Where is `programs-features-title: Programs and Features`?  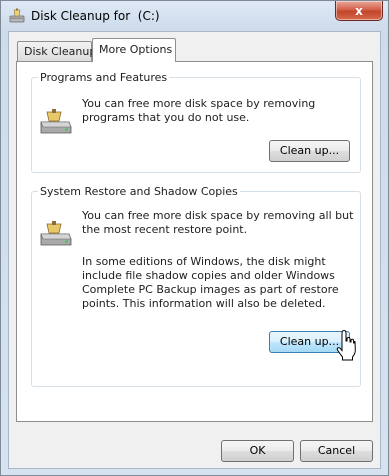 programs-features-title: Programs and Features is located at coordinates (104, 77).